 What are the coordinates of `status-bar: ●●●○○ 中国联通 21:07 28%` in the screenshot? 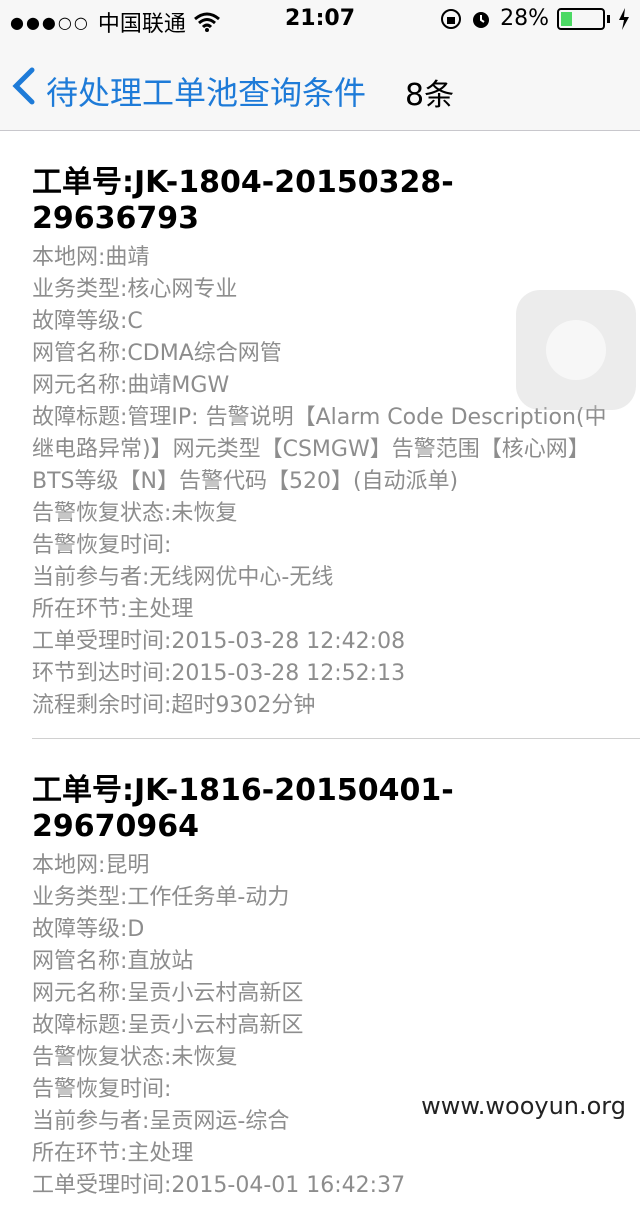 It's located at (320, 20).